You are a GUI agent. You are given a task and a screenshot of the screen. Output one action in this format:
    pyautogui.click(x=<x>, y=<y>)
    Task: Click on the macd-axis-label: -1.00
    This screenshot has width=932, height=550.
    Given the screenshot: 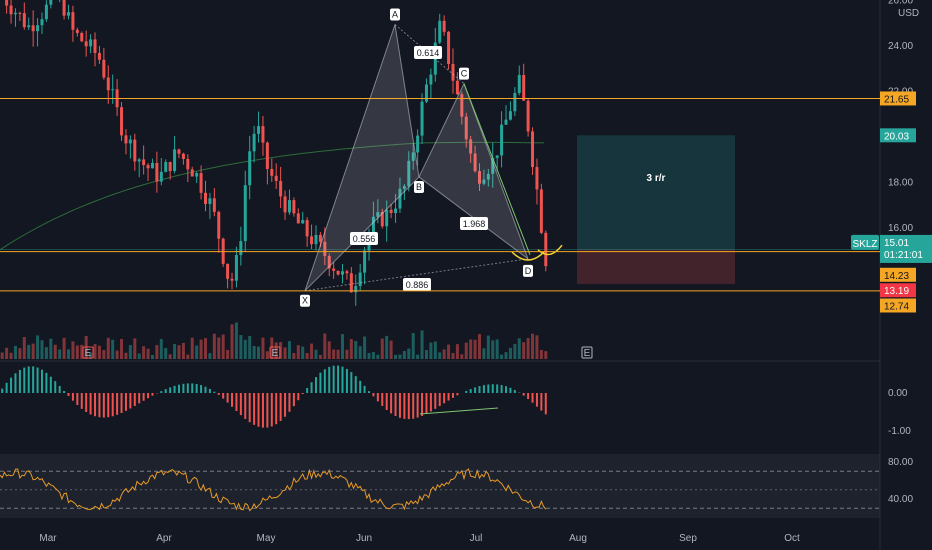 What is the action you would take?
    pyautogui.click(x=899, y=431)
    